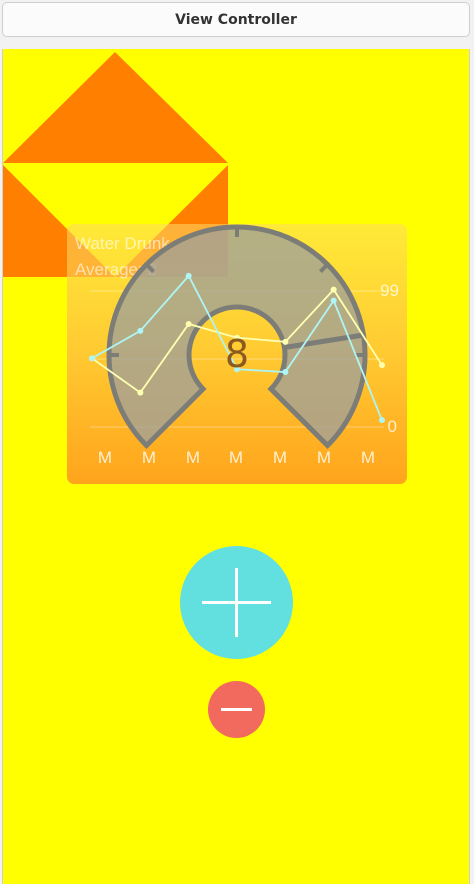  I want to click on gauge-value: 8, so click(237, 354).